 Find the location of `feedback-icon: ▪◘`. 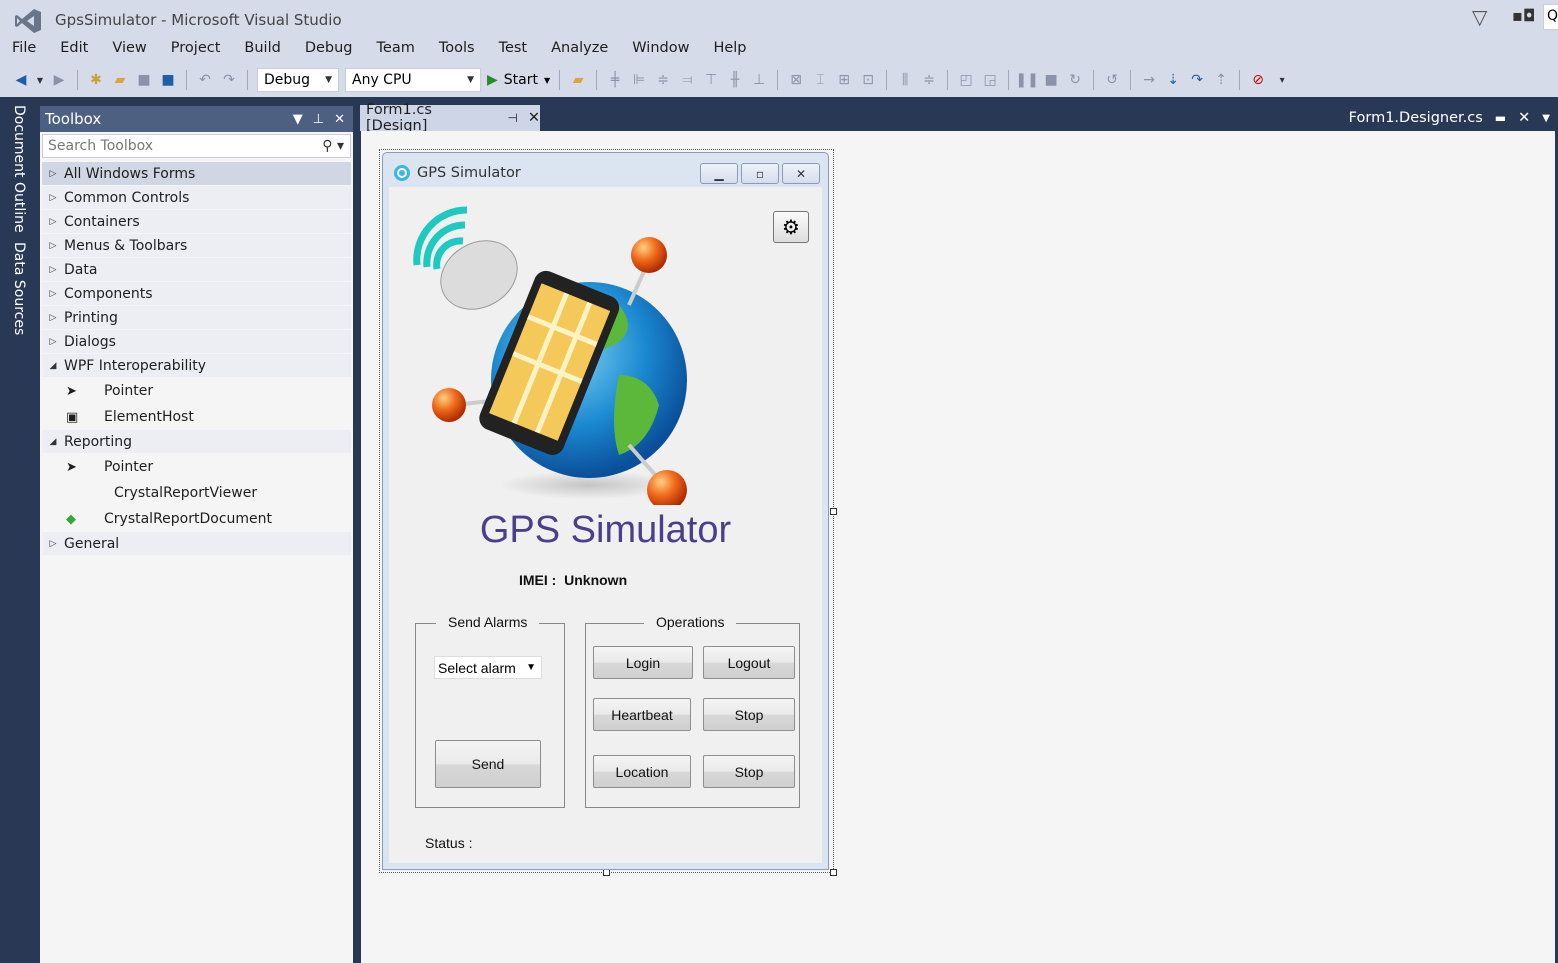

feedback-icon: ▪◘ is located at coordinates (1524, 15).